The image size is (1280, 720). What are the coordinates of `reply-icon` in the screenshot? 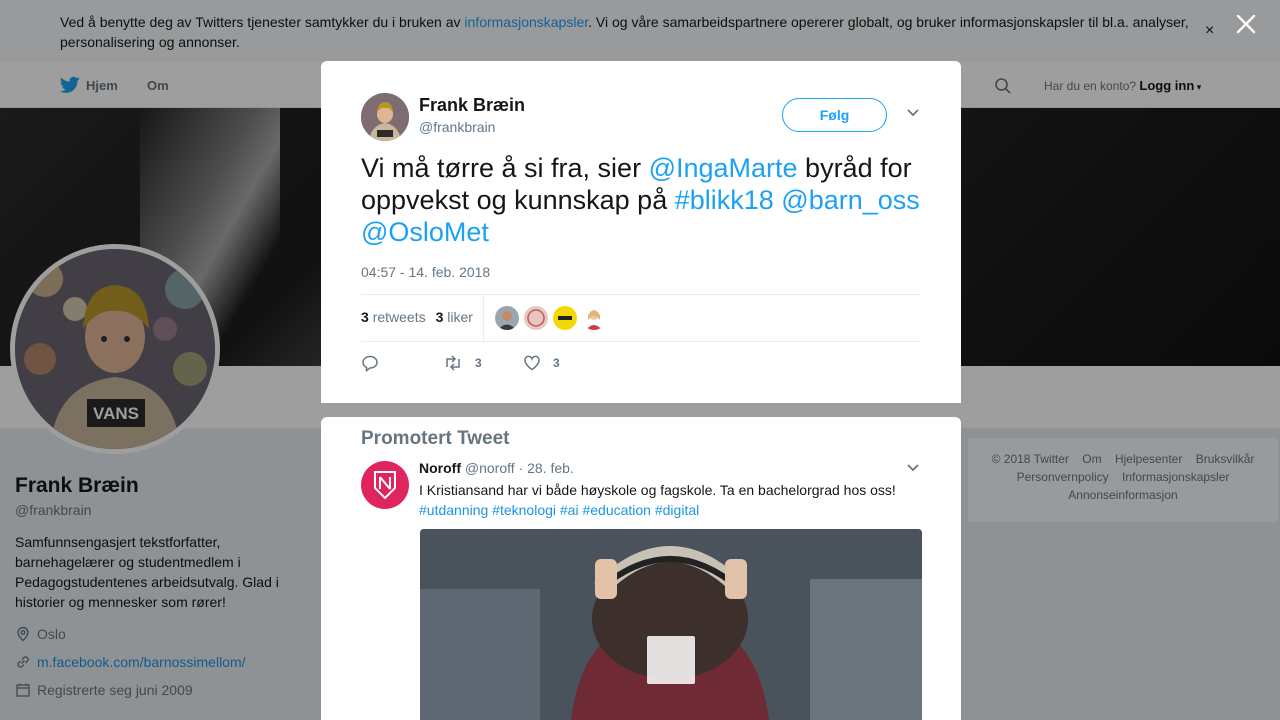 It's located at (370, 363).